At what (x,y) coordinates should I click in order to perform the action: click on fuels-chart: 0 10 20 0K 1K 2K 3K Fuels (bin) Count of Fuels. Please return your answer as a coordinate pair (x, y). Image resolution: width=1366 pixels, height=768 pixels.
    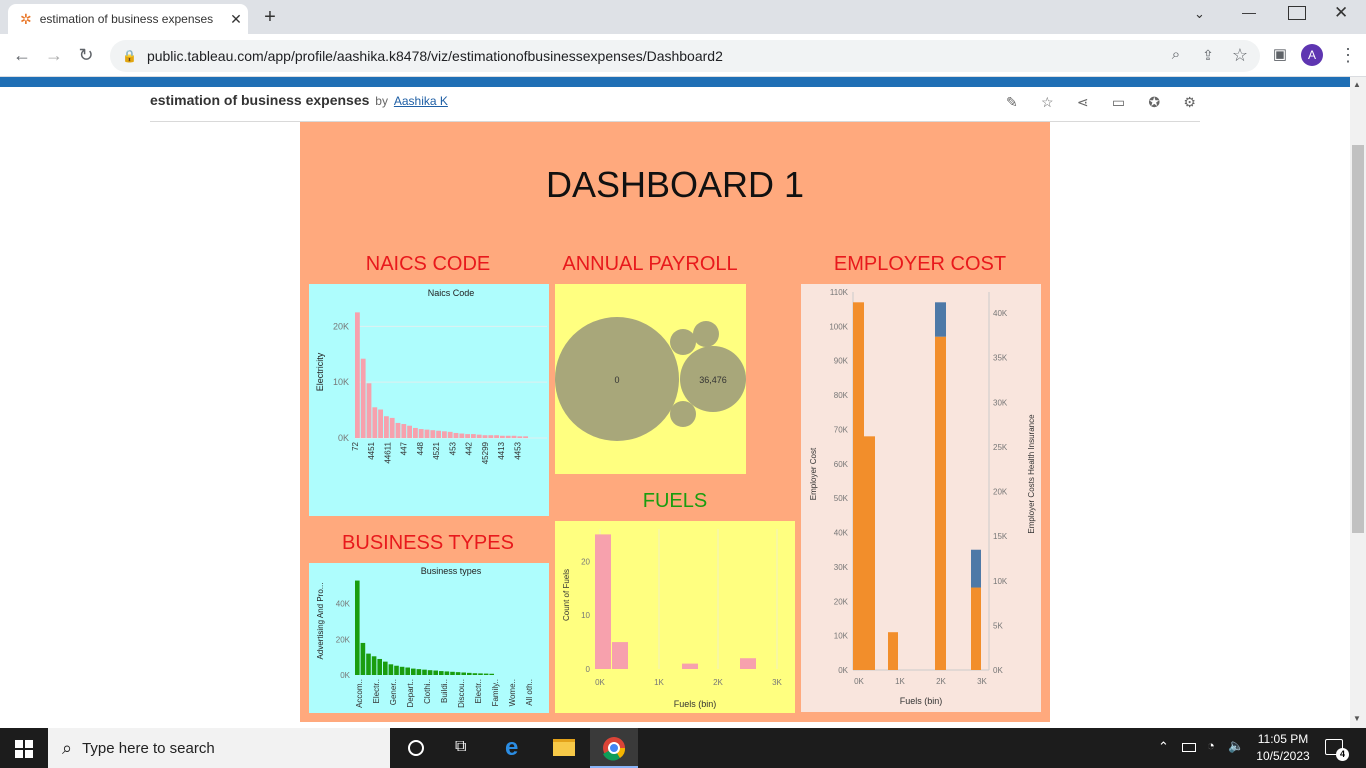
    Looking at the image, I should click on (684, 617).